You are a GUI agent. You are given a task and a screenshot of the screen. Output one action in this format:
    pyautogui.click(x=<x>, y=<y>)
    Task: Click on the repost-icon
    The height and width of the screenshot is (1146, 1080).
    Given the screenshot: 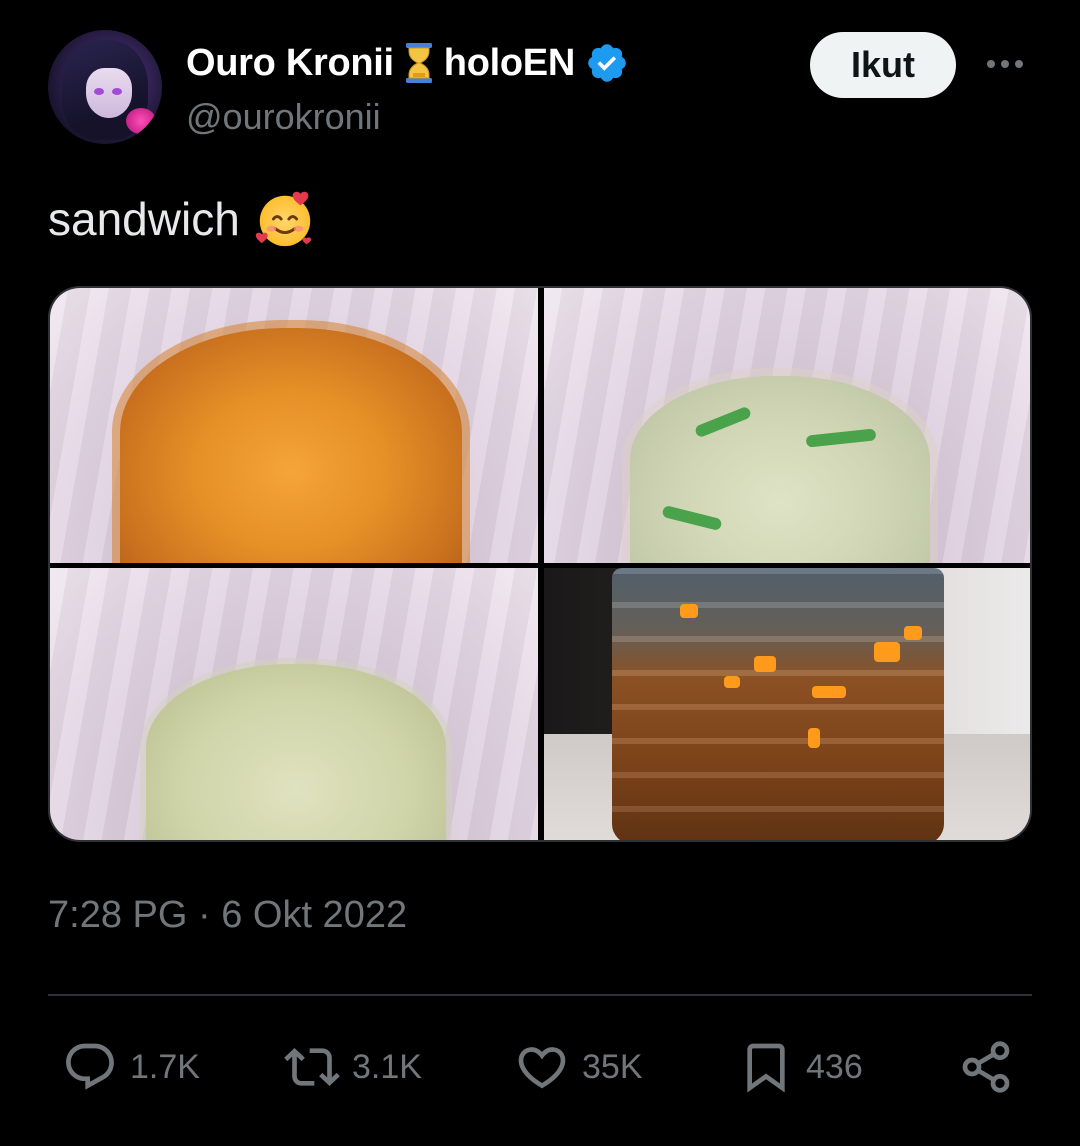 What is the action you would take?
    pyautogui.click(x=312, y=1067)
    